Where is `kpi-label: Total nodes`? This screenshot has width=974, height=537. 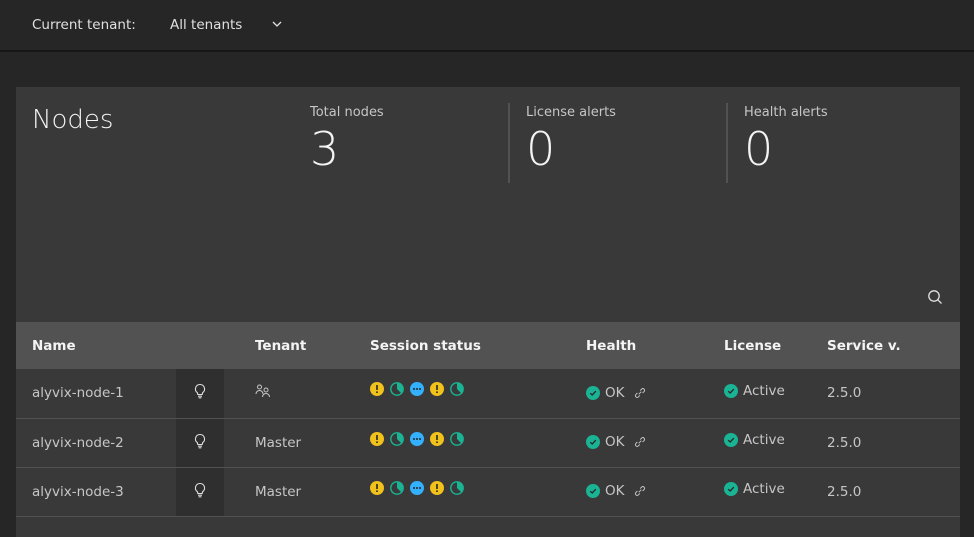
kpi-label: Total nodes is located at coordinates (347, 112).